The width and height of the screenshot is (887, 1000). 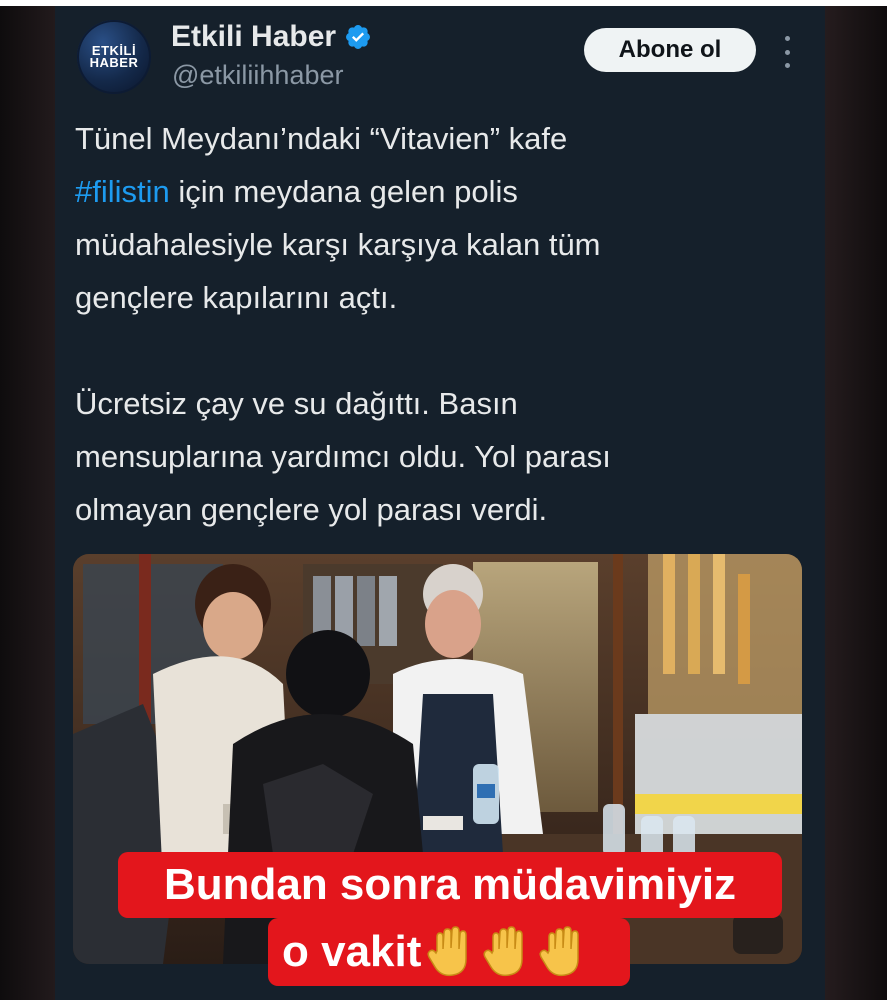 I want to click on avatar-logo-text-2: HABER, so click(x=114, y=62).